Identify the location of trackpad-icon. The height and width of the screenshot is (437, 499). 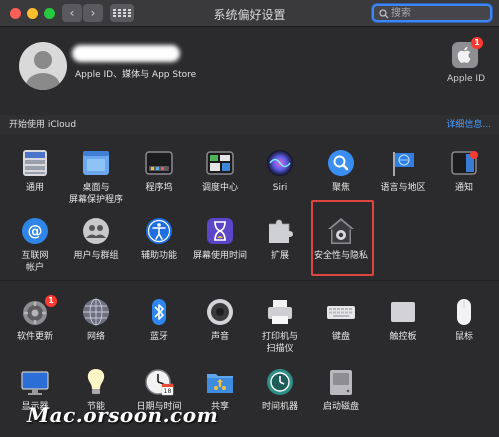
(403, 312).